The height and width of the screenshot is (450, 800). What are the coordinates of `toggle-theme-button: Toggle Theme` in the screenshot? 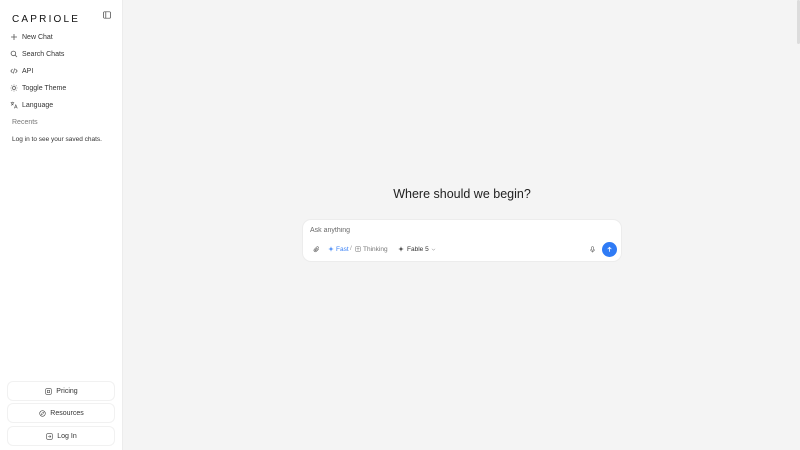 It's located at (62, 88).